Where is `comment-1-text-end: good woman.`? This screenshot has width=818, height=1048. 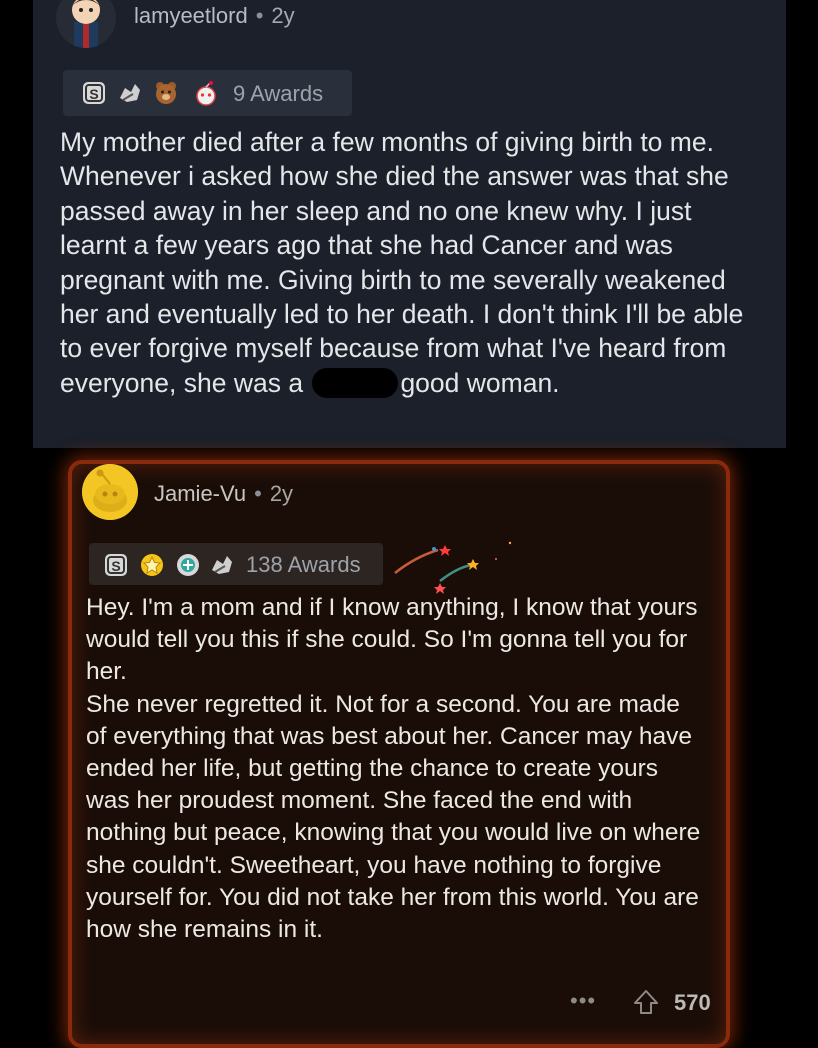 comment-1-text-end: good woman. is located at coordinates (480, 382).